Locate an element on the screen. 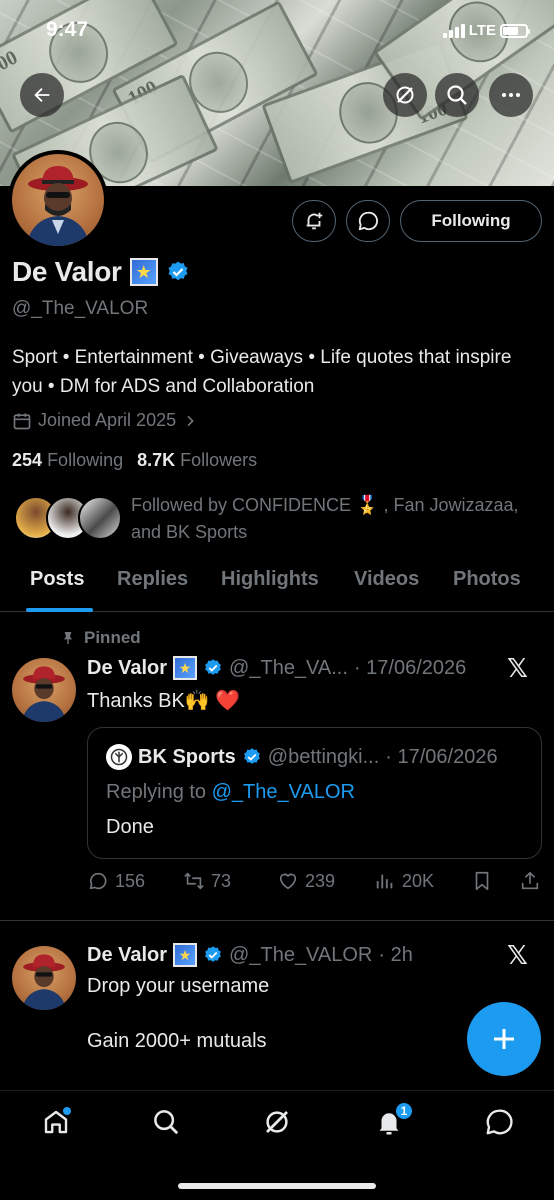  active-tab-indicator is located at coordinates (59, 610).